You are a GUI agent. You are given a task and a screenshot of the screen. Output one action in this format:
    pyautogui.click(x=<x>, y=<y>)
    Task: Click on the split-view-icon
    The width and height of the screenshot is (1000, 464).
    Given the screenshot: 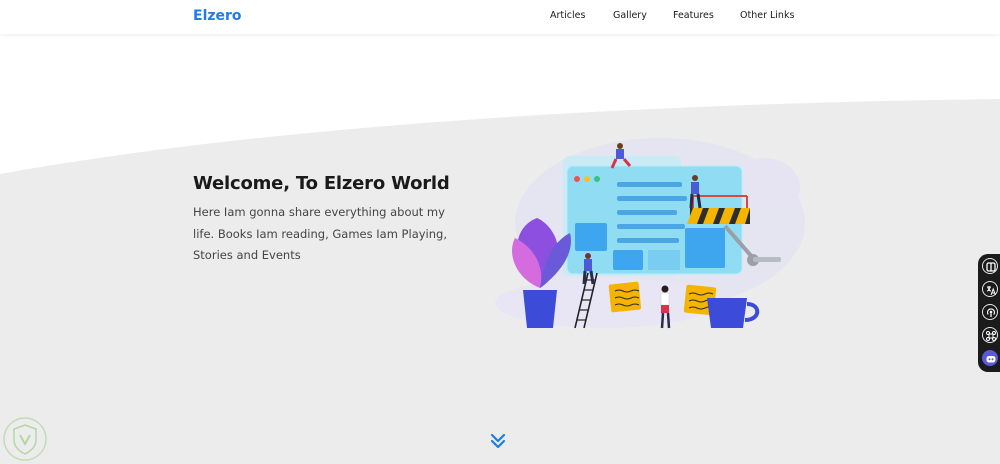 What is the action you would take?
    pyautogui.click(x=990, y=266)
    